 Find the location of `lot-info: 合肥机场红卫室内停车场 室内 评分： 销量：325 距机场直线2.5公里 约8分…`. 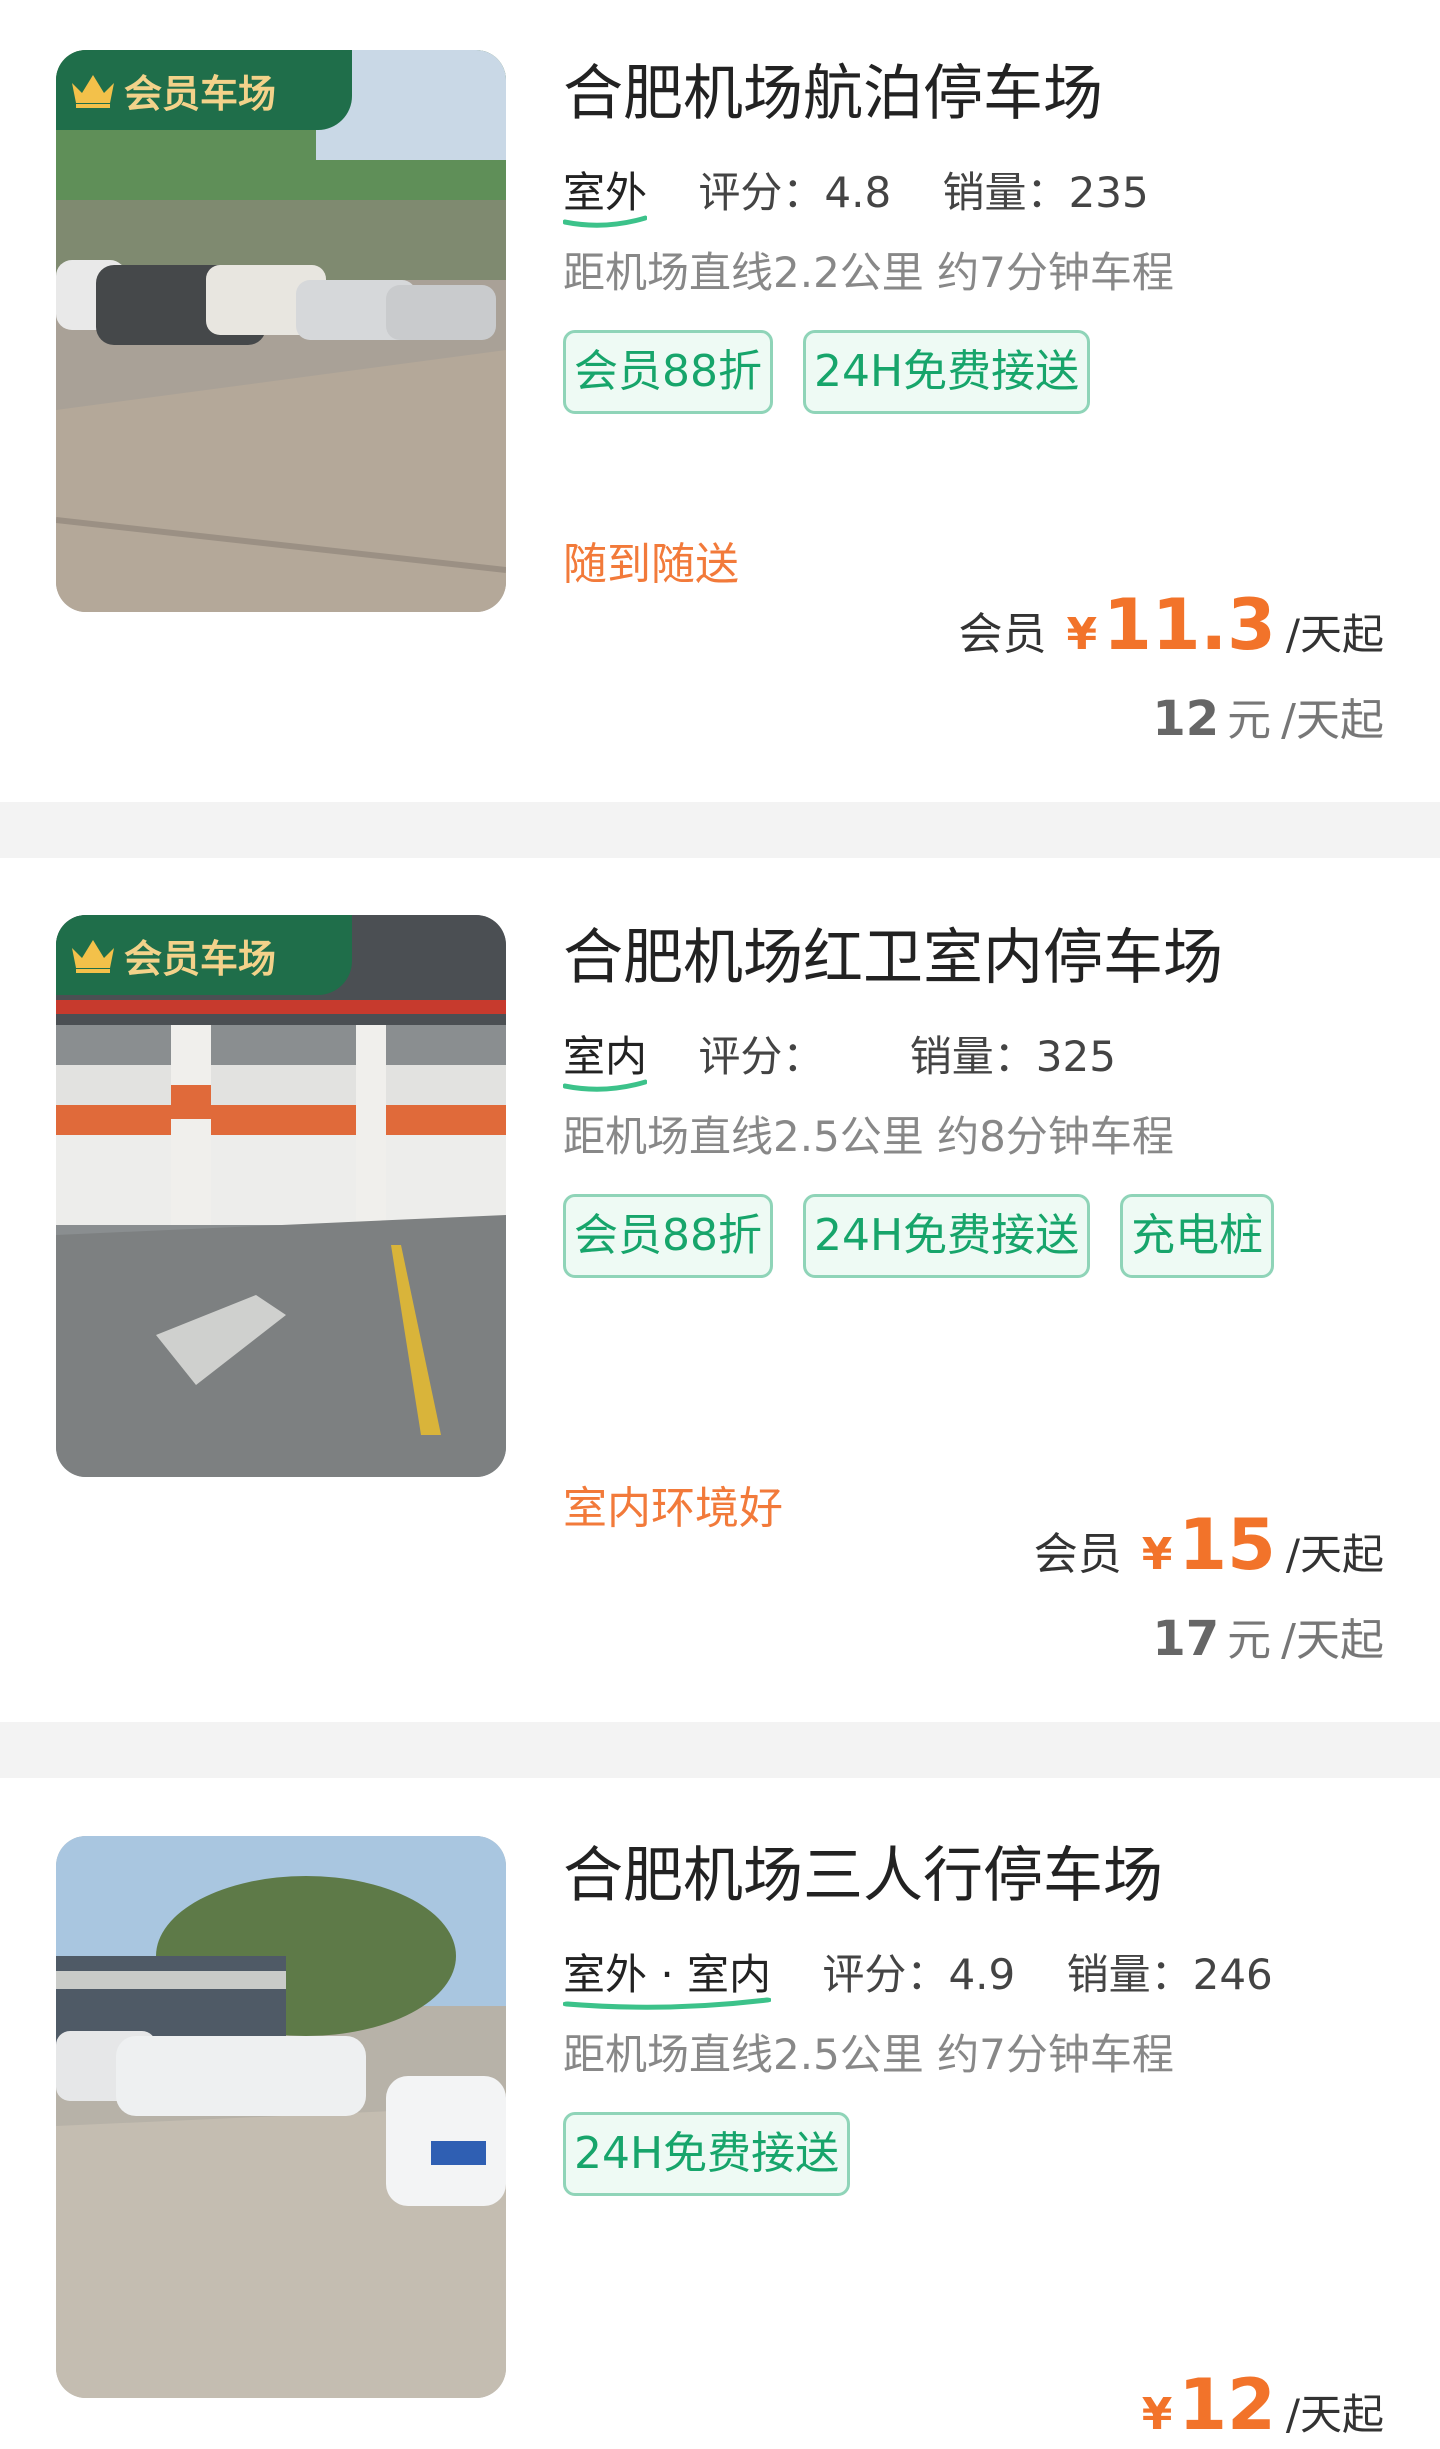

lot-info: 合肥机场红卫室内停车场 室内 评分： 销量：325 距机场直线2.5公里 约8分… is located at coordinates (983, 1099).